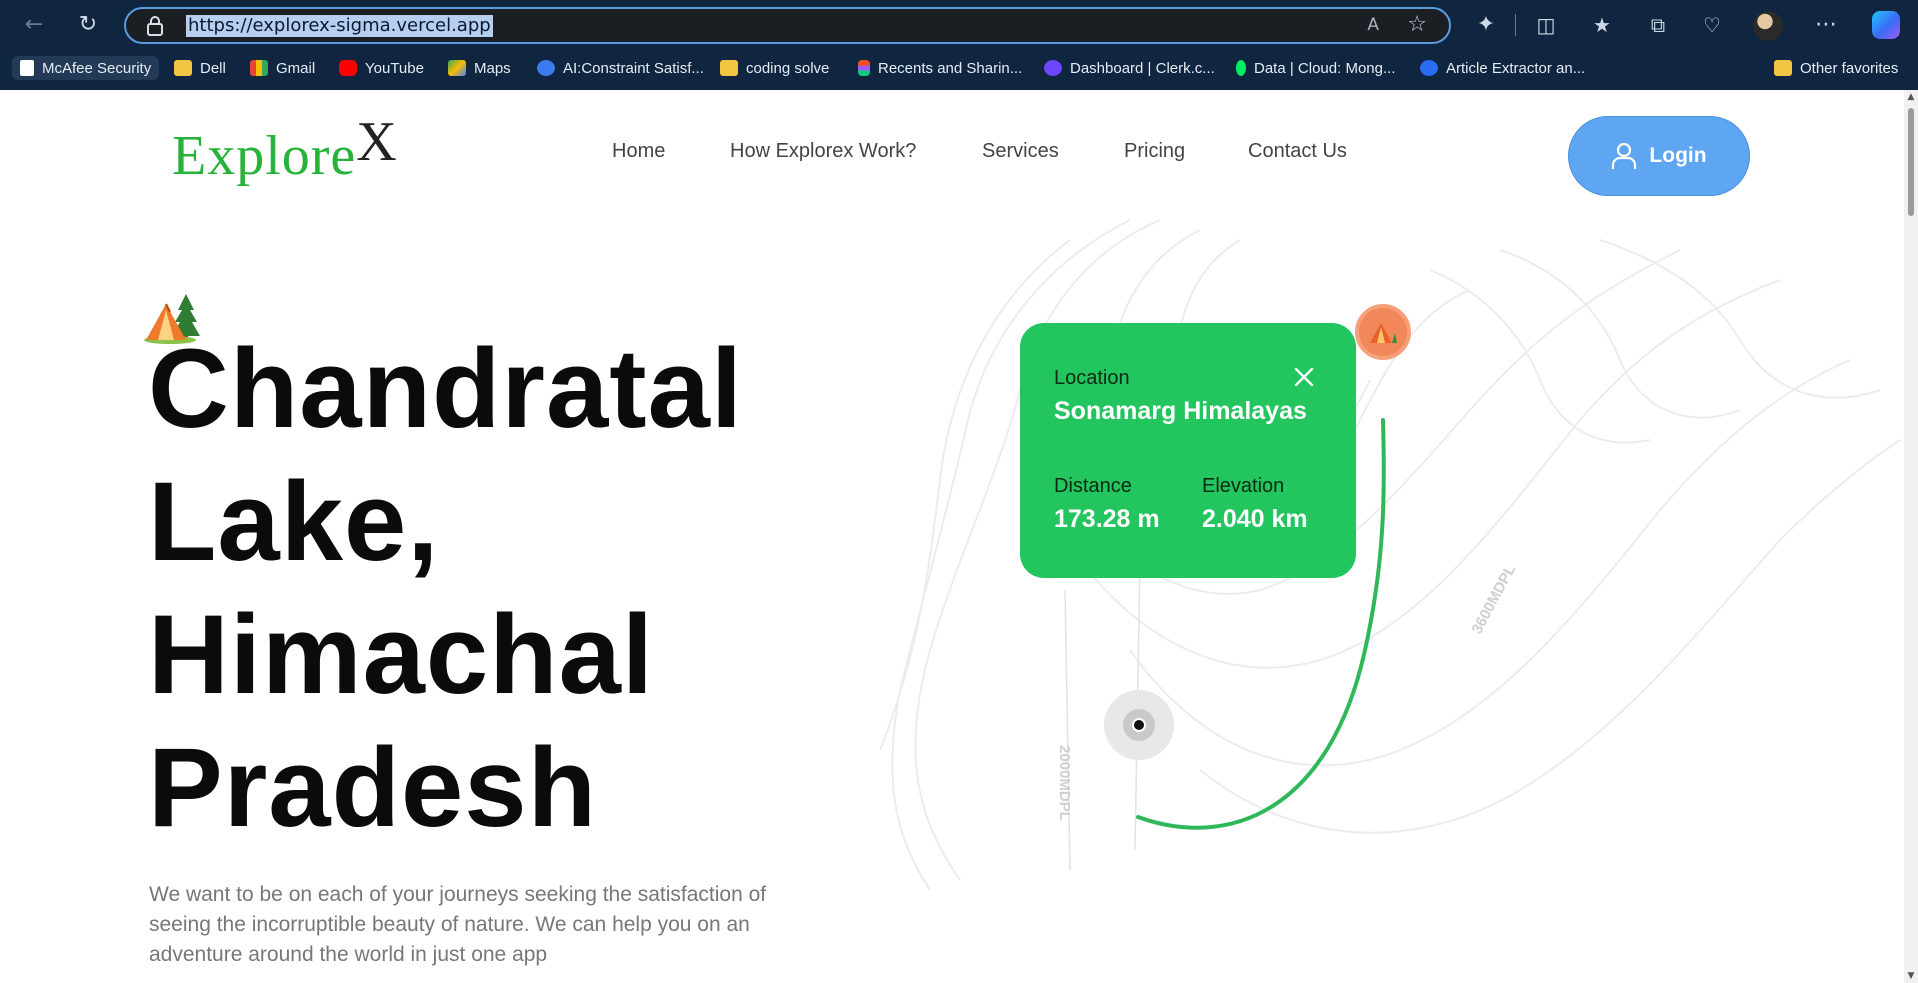  Describe the element at coordinates (155, 26) in the screenshot. I see `lock-icon` at that location.